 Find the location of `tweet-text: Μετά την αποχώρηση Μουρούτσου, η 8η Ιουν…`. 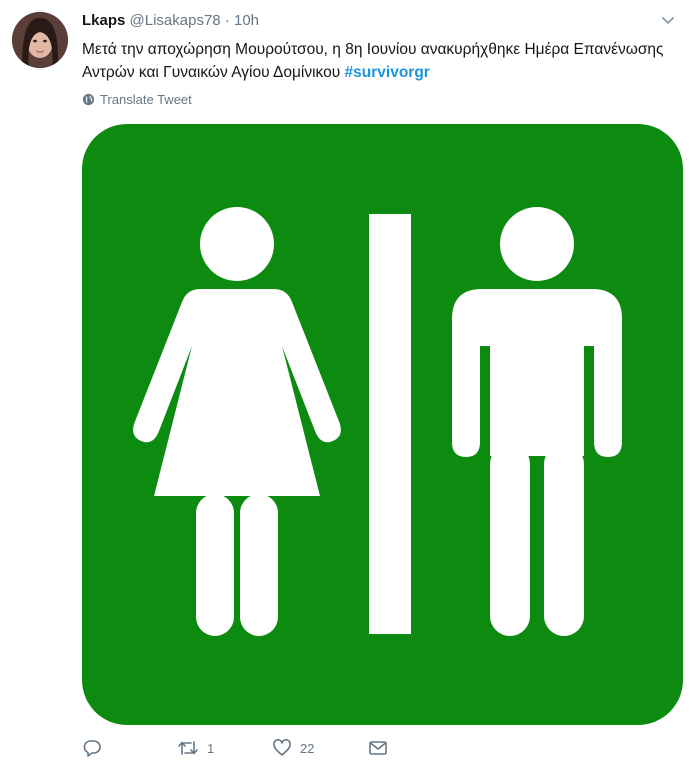

tweet-text: Μετά την αποχώρηση Μουρούτσου, η 8η Ιουν… is located at coordinates (382, 61).